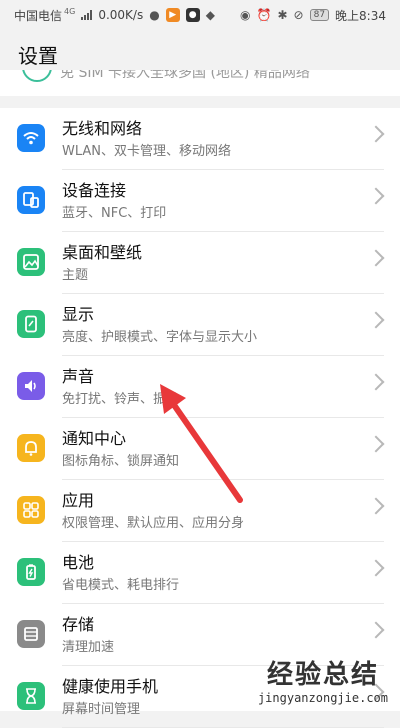  Describe the element at coordinates (200, 201) in the screenshot. I see `settings-item: 设备连接蓝牙、NFC、打印` at that location.